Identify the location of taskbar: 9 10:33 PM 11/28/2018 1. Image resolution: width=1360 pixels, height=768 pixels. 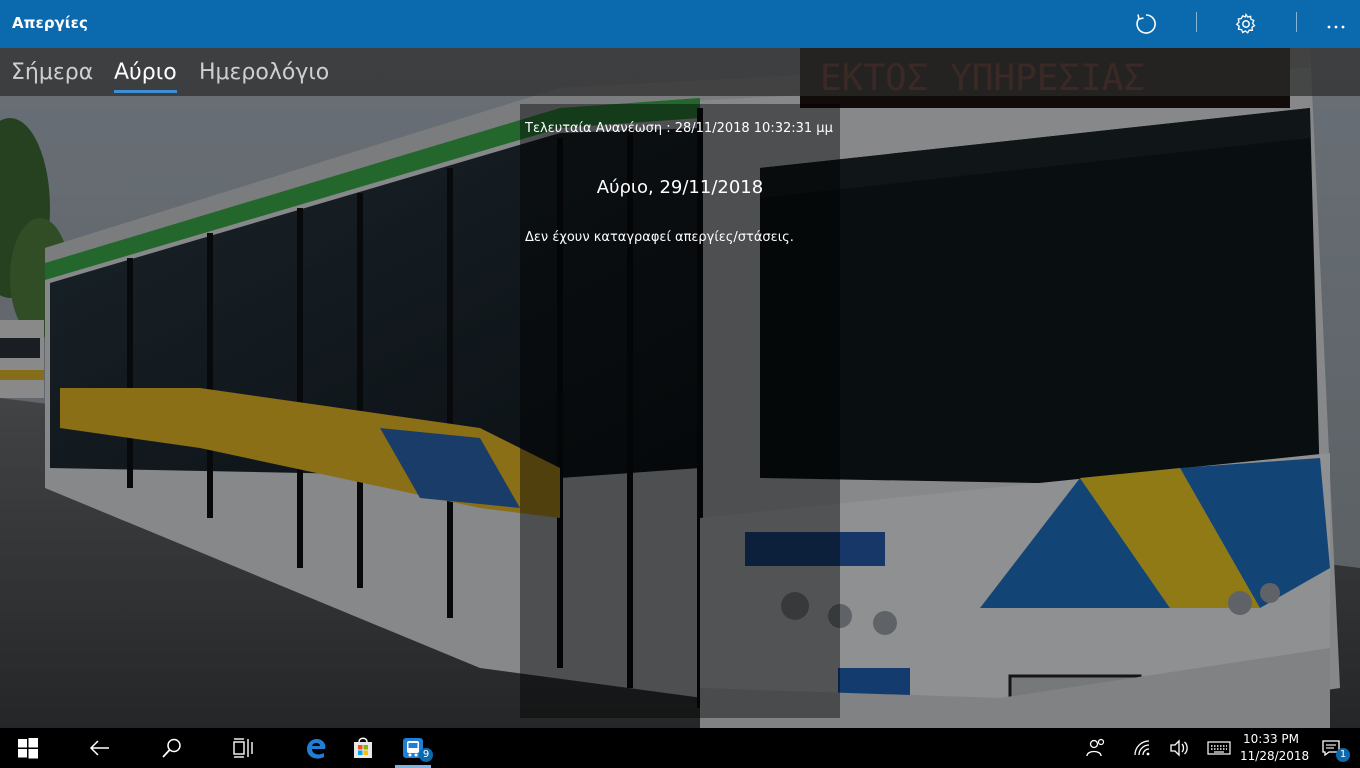
(680, 748).